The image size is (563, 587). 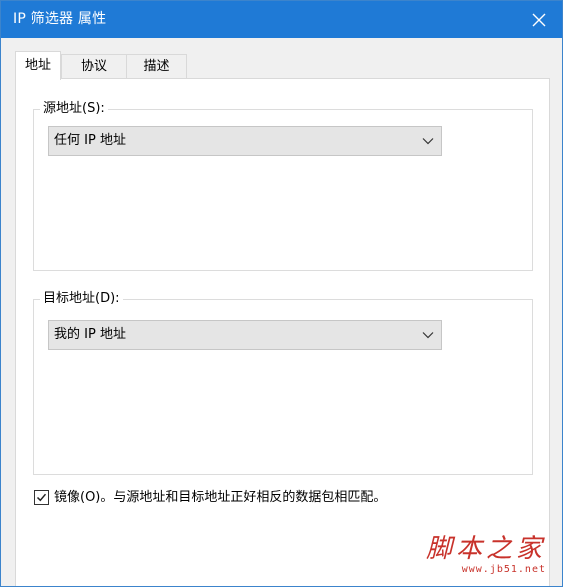 I want to click on tab-description-label: 描述, so click(x=156, y=66).